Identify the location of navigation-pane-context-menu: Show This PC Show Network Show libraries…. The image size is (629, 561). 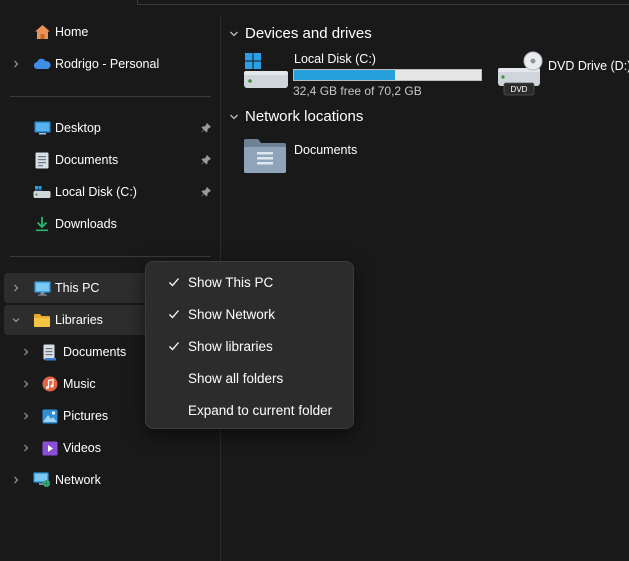
(249, 345).